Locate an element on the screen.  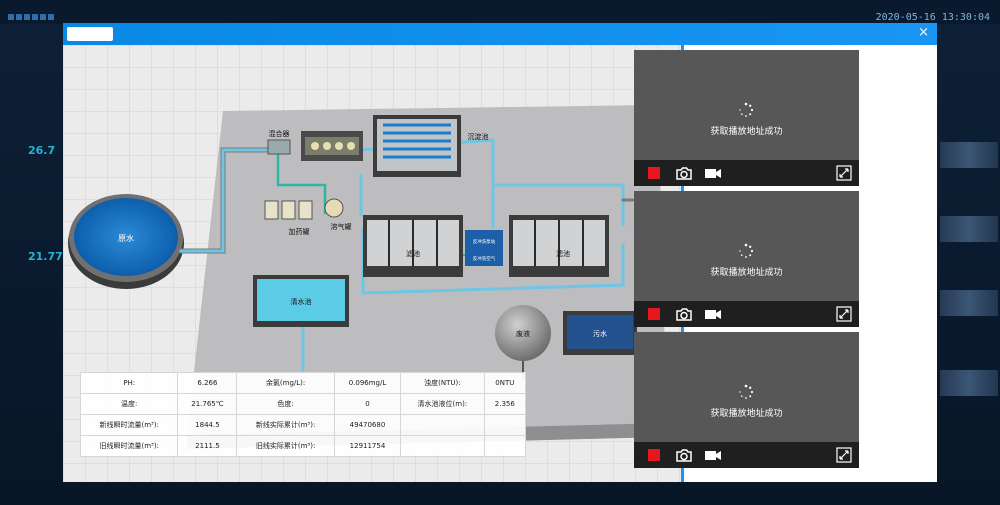
metric-value: 1844.5 is located at coordinates (207, 425).